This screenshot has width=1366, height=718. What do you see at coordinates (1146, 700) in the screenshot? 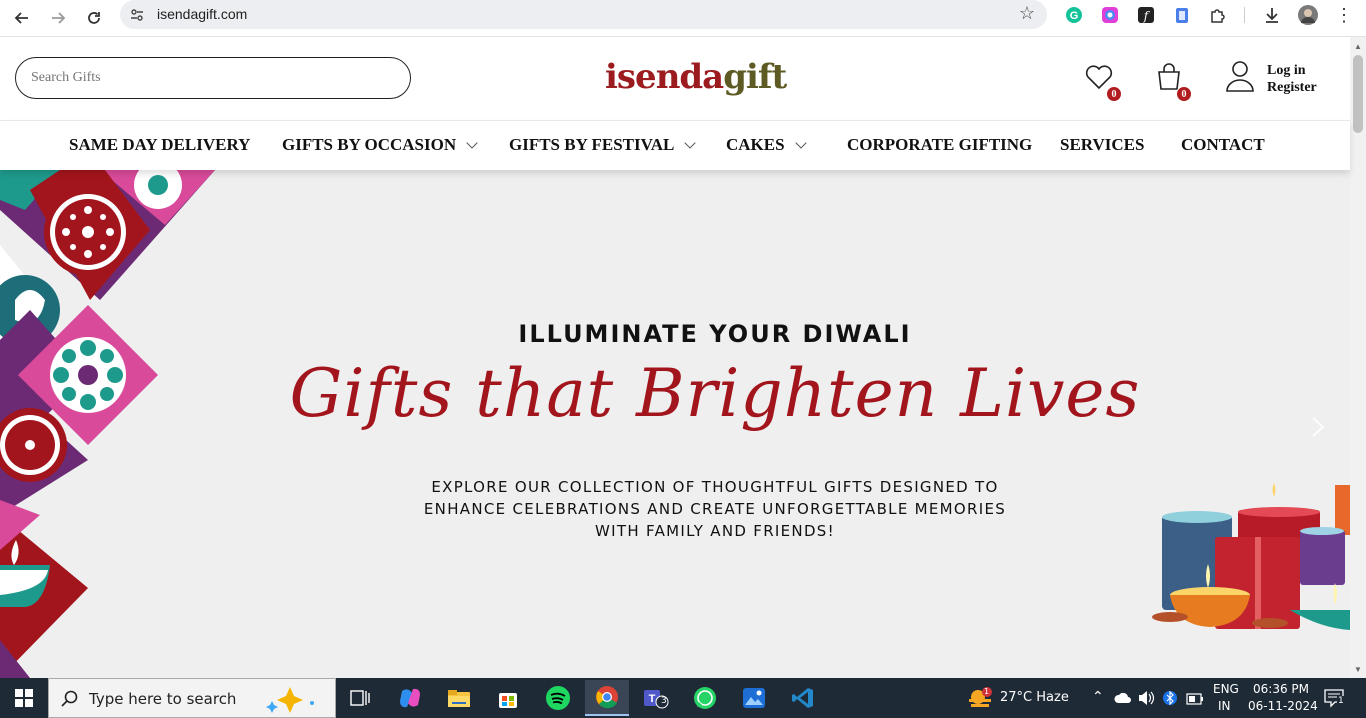
I see `volume-icon` at bounding box center [1146, 700].